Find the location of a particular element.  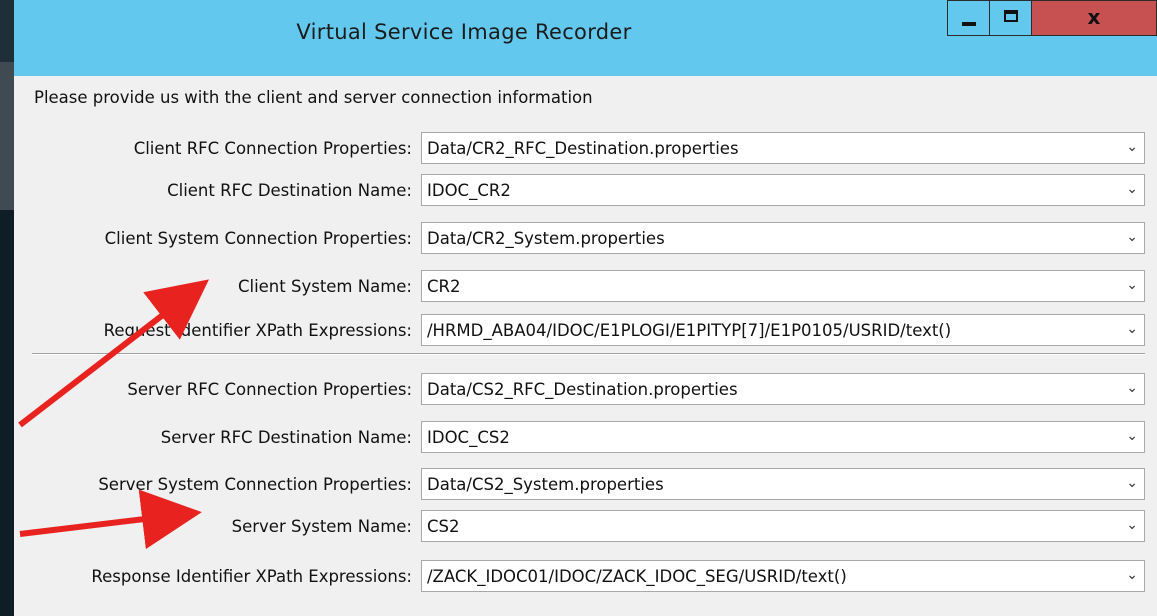

server-system-connection-combobox: Data/CS2_System.properties ⌄ is located at coordinates (783, 484).